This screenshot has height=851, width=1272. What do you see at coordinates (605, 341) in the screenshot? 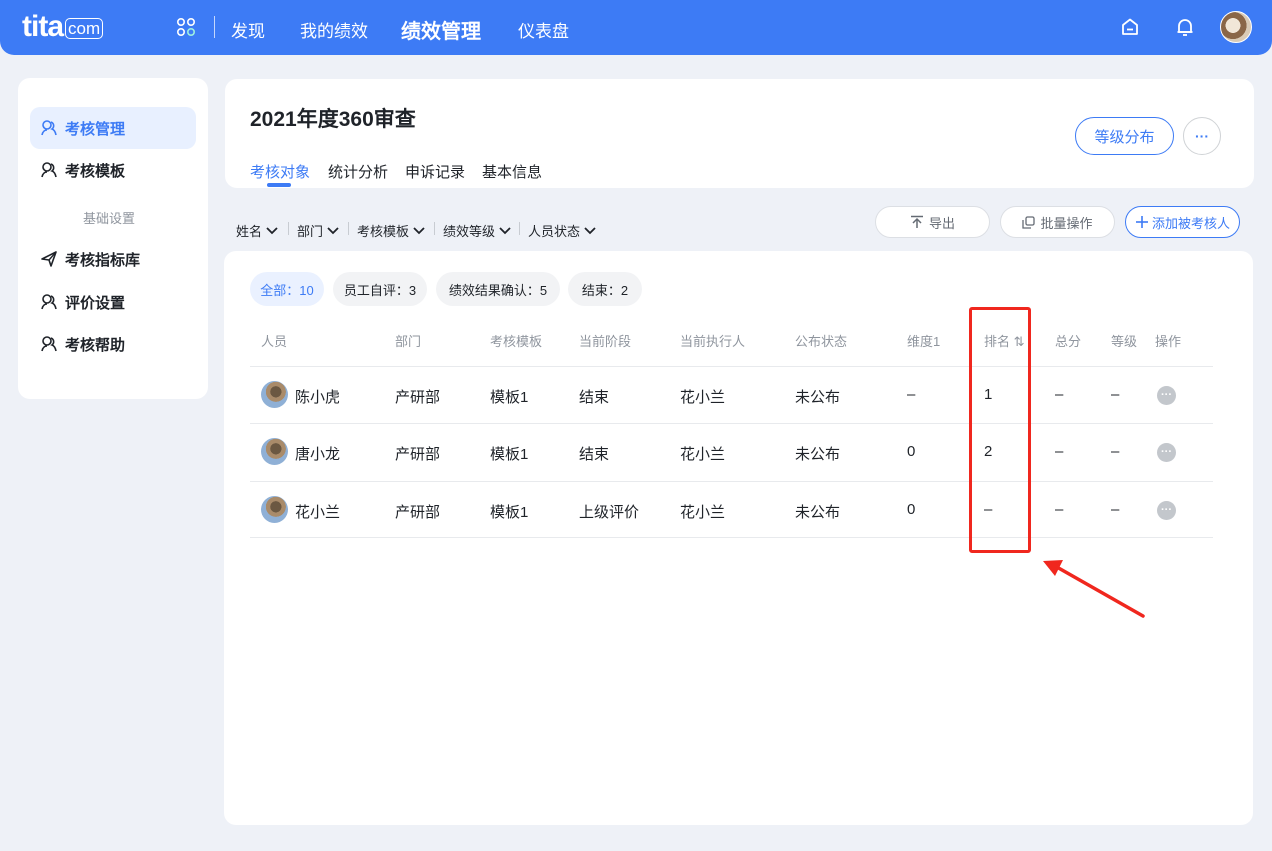
I see `column-header-stage: 当前阶段` at bounding box center [605, 341].